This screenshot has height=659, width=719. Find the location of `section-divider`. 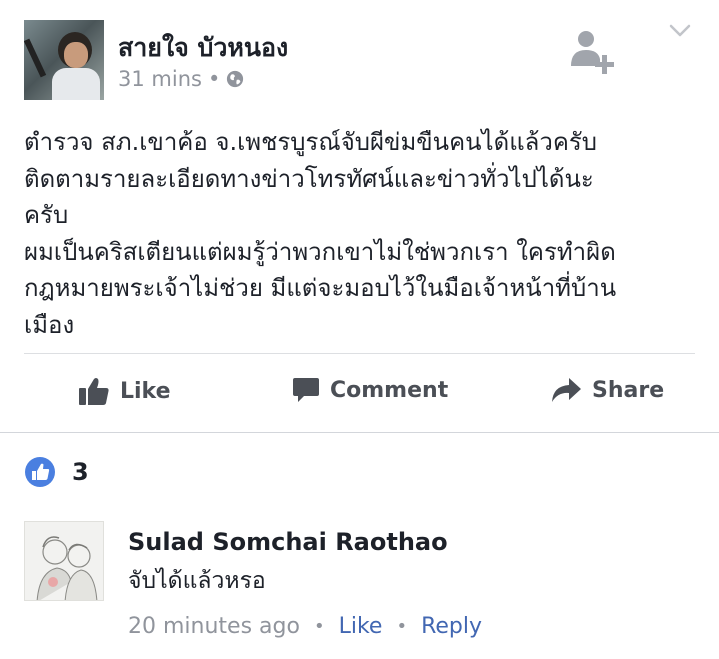

section-divider is located at coordinates (359, 432).